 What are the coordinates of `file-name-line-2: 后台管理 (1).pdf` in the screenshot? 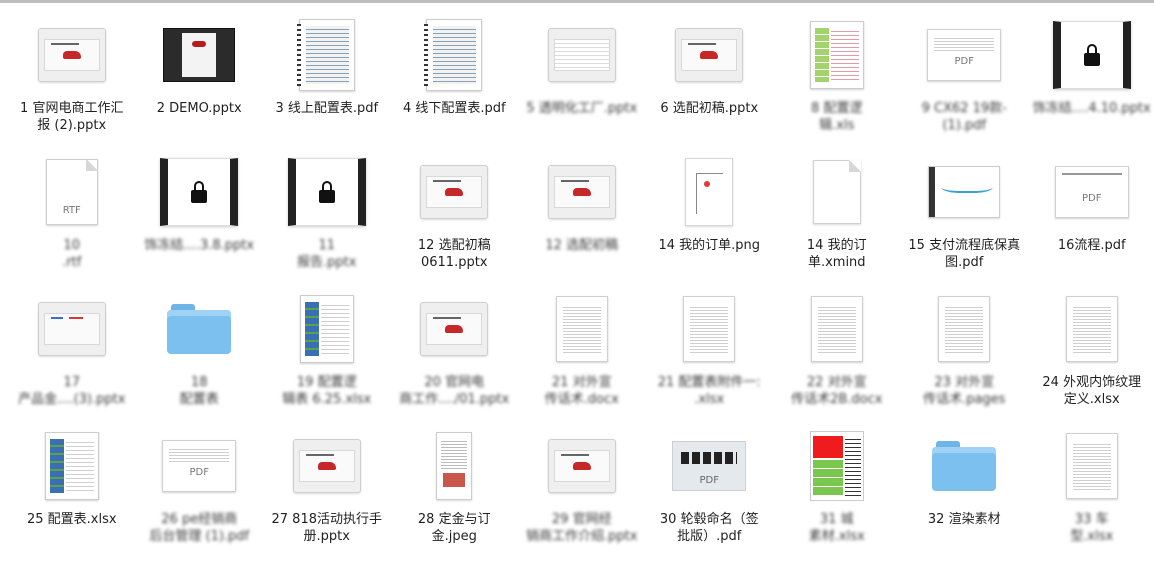 It's located at (199, 536).